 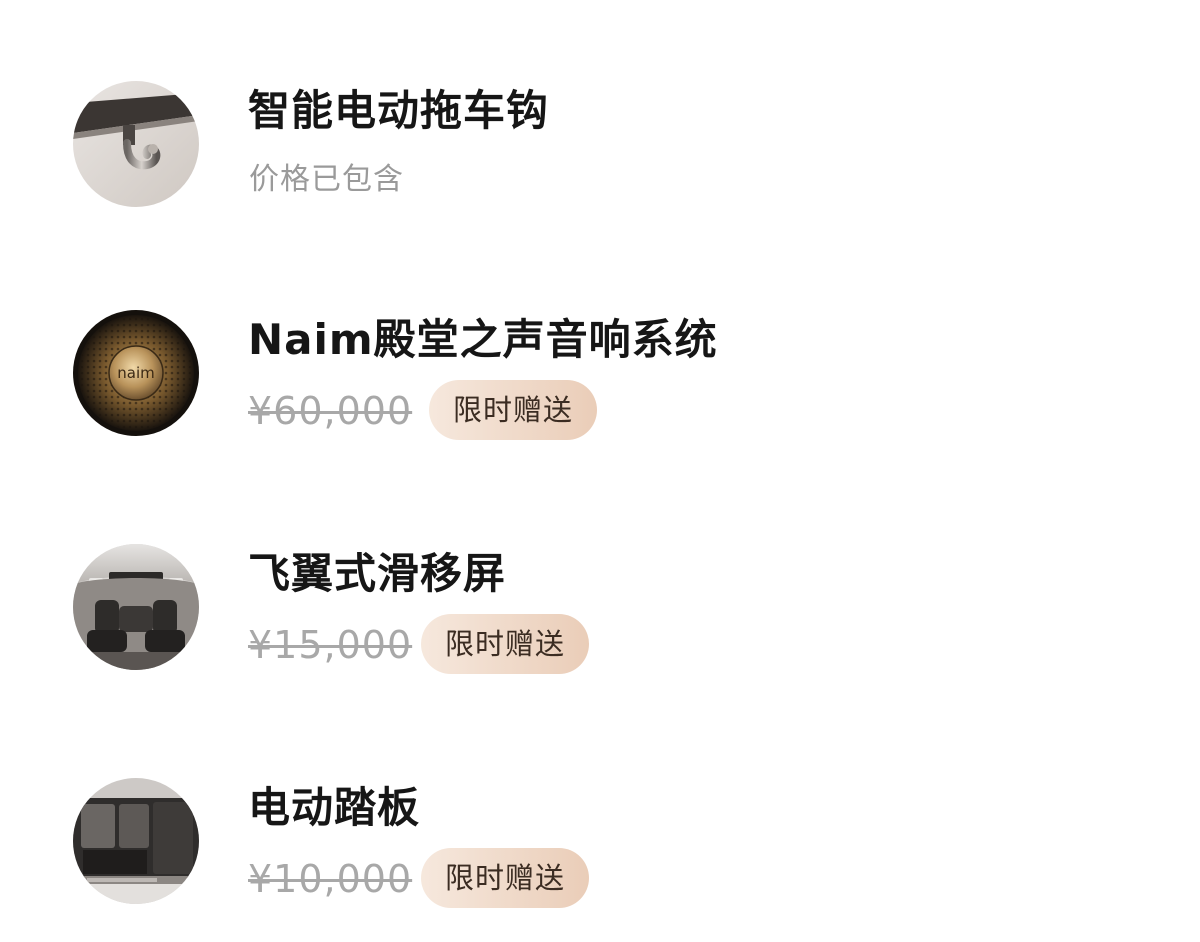 What do you see at coordinates (483, 339) in the screenshot?
I see `item-title: Naim殿堂之声音响系统` at bounding box center [483, 339].